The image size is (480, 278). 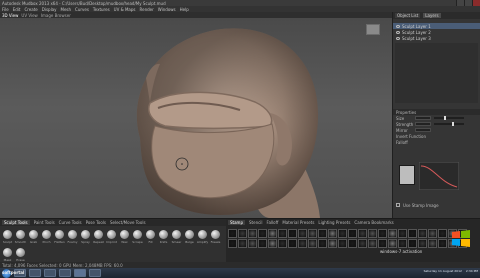 What do you see at coordinates (236, 222) in the screenshot?
I see `tab-stamp: Stamp` at bounding box center [236, 222].